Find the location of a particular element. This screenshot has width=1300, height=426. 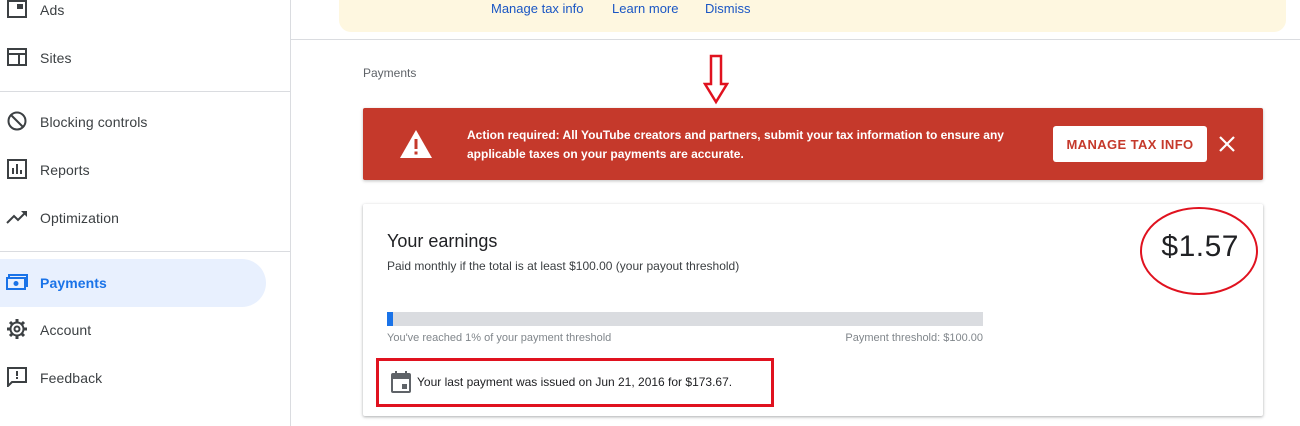

threshold-label: Payment threshold: $100.00 is located at coordinates (914, 338).